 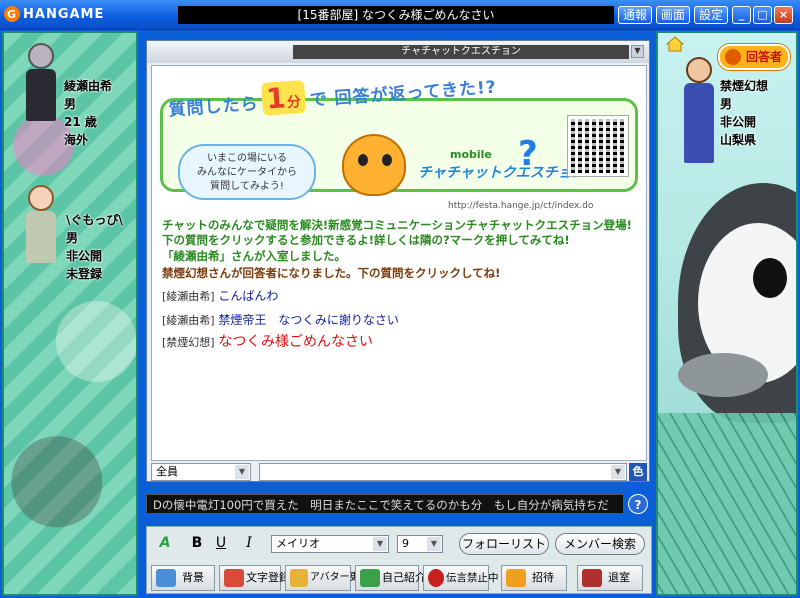 I want to click on member-search-button: メンバー検索, so click(x=600, y=544).